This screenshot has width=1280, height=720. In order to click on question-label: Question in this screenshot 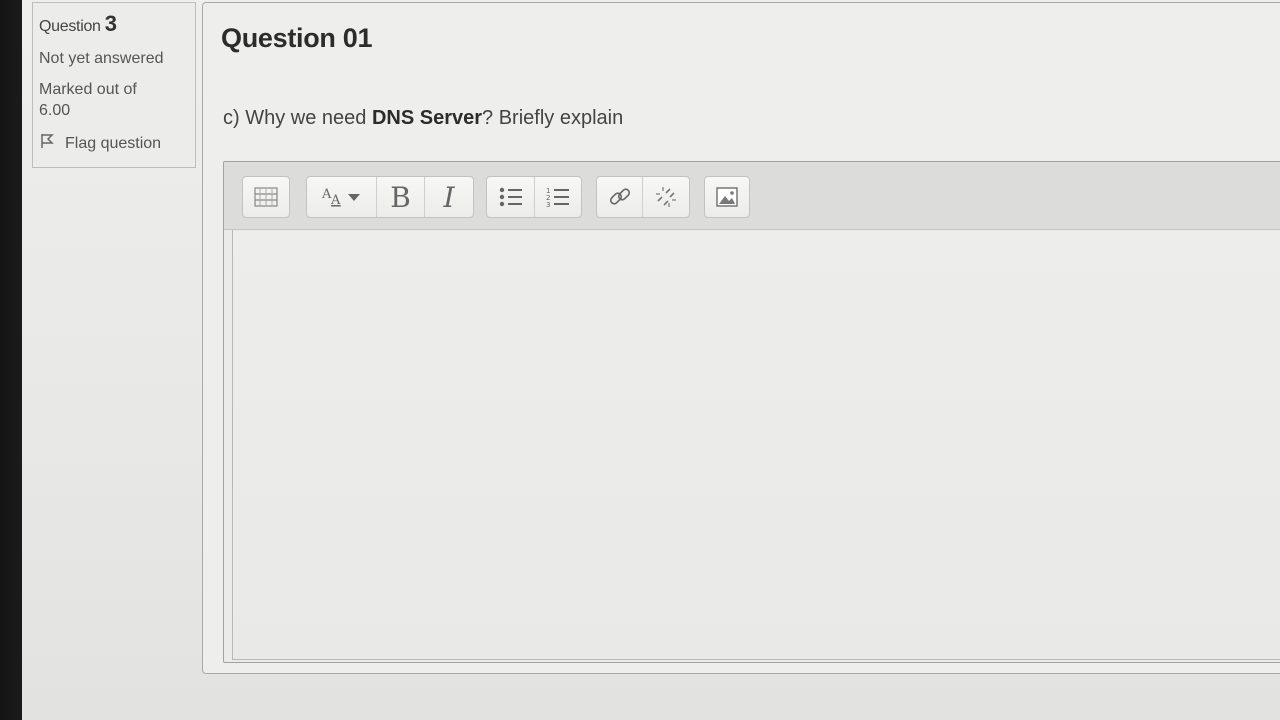, I will do `click(70, 26)`.